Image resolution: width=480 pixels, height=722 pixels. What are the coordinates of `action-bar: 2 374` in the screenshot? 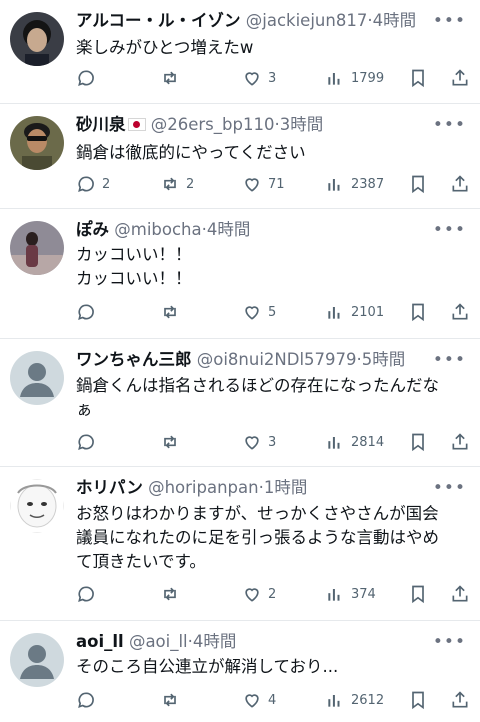 It's located at (278, 594).